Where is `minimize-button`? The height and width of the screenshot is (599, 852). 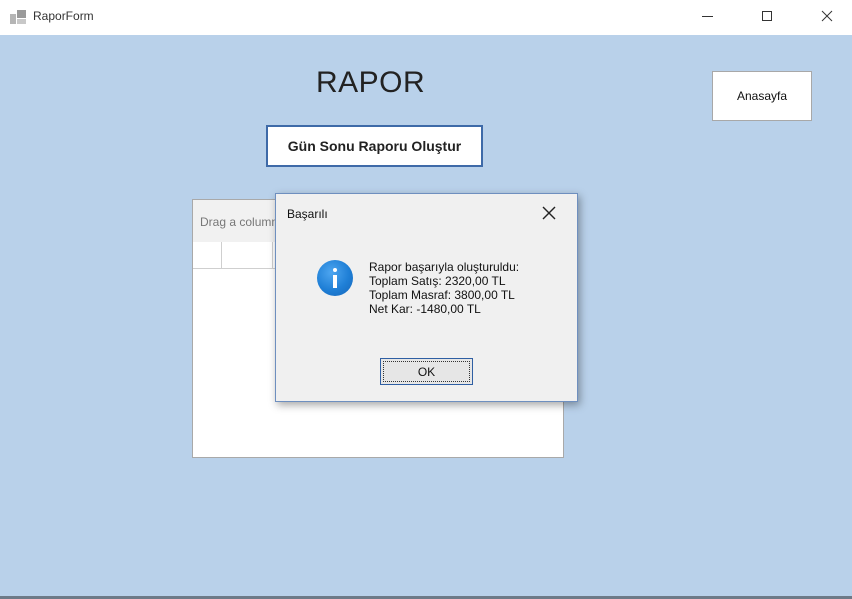
minimize-button is located at coordinates (707, 16).